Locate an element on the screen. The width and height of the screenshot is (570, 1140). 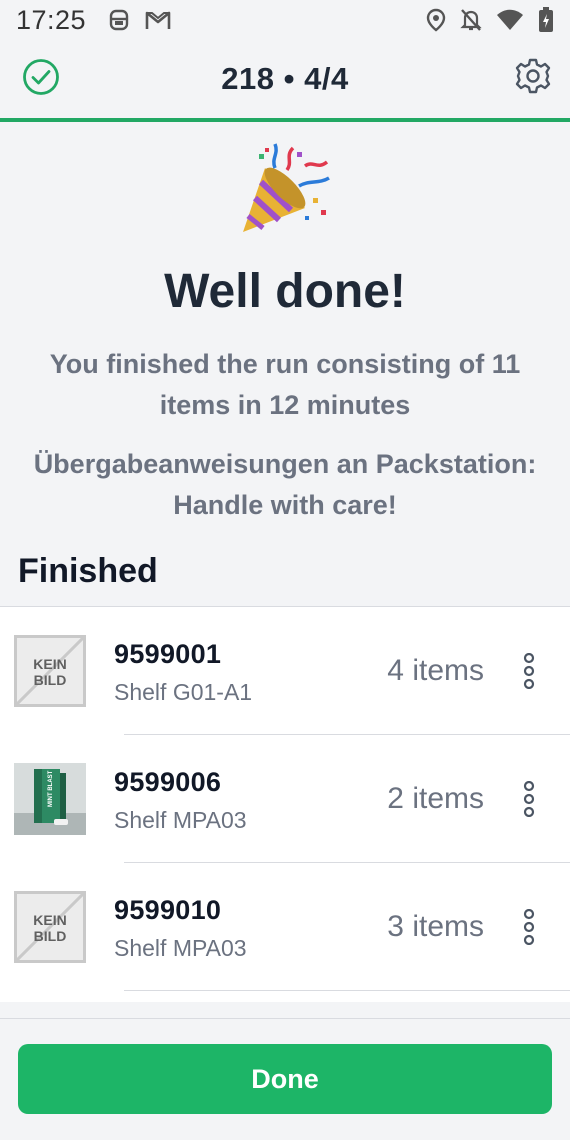
gear-icon is located at coordinates (533, 78).